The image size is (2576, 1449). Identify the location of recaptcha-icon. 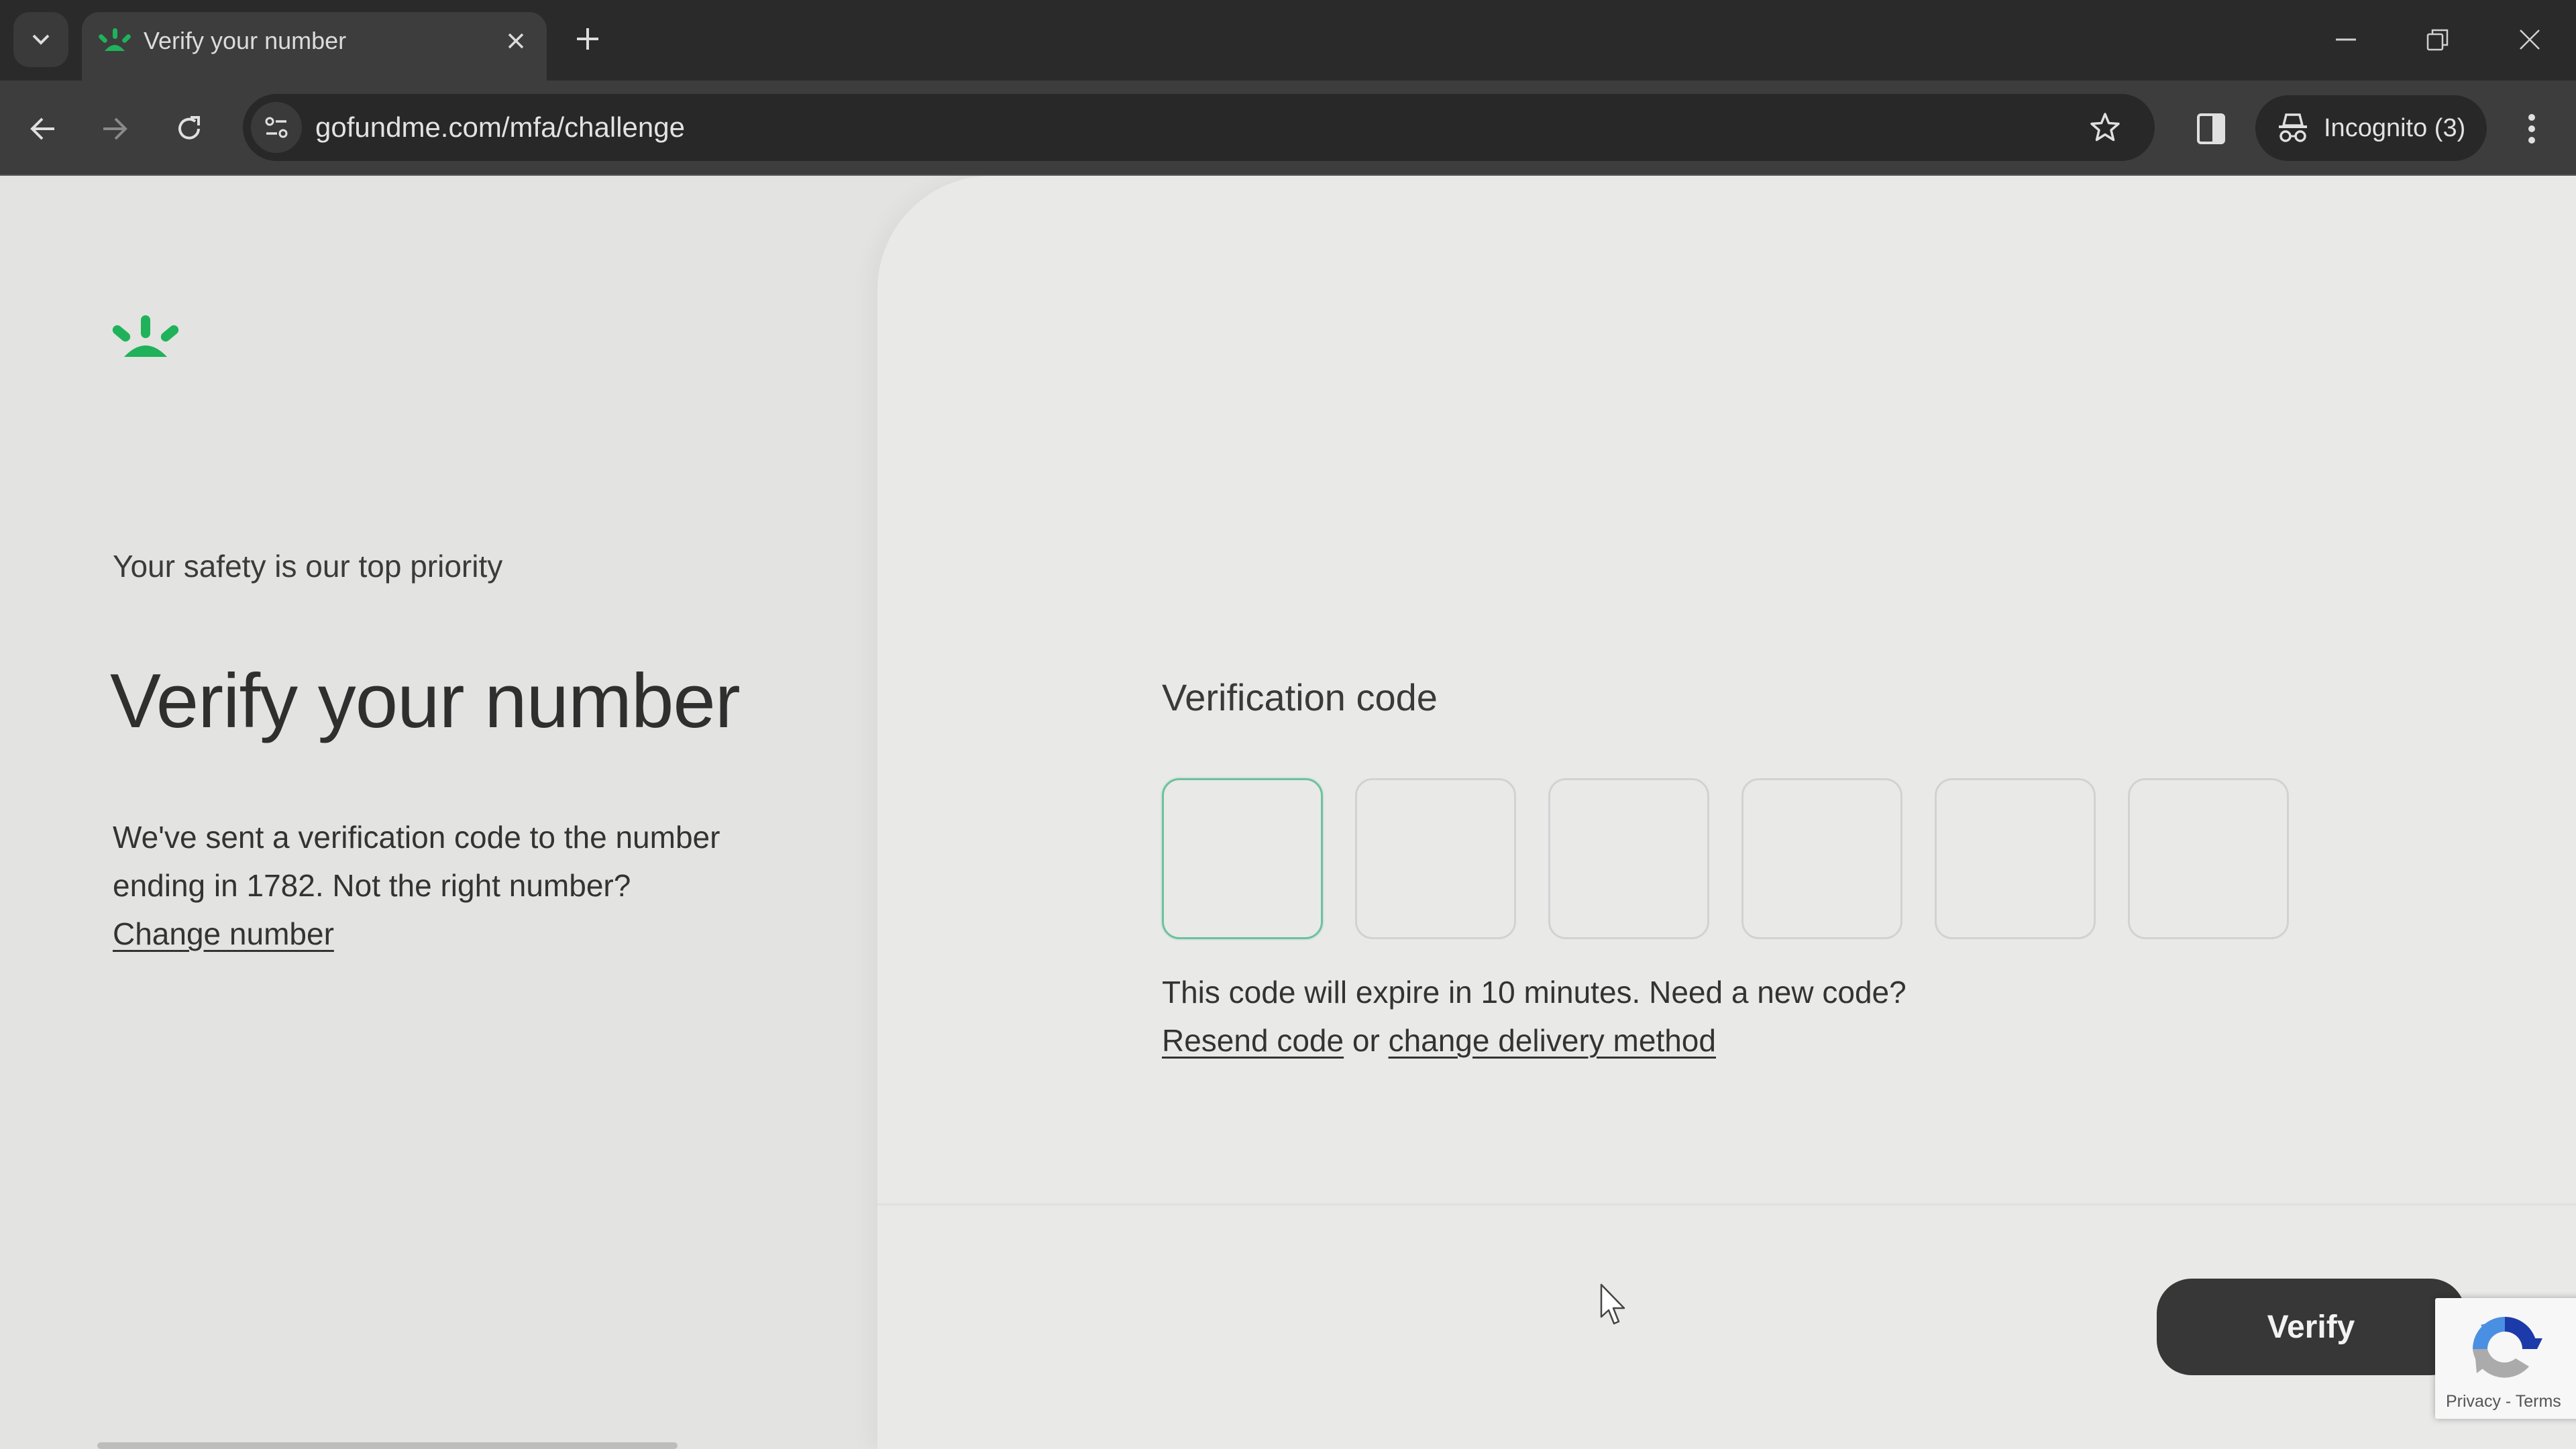
(2507, 1347).